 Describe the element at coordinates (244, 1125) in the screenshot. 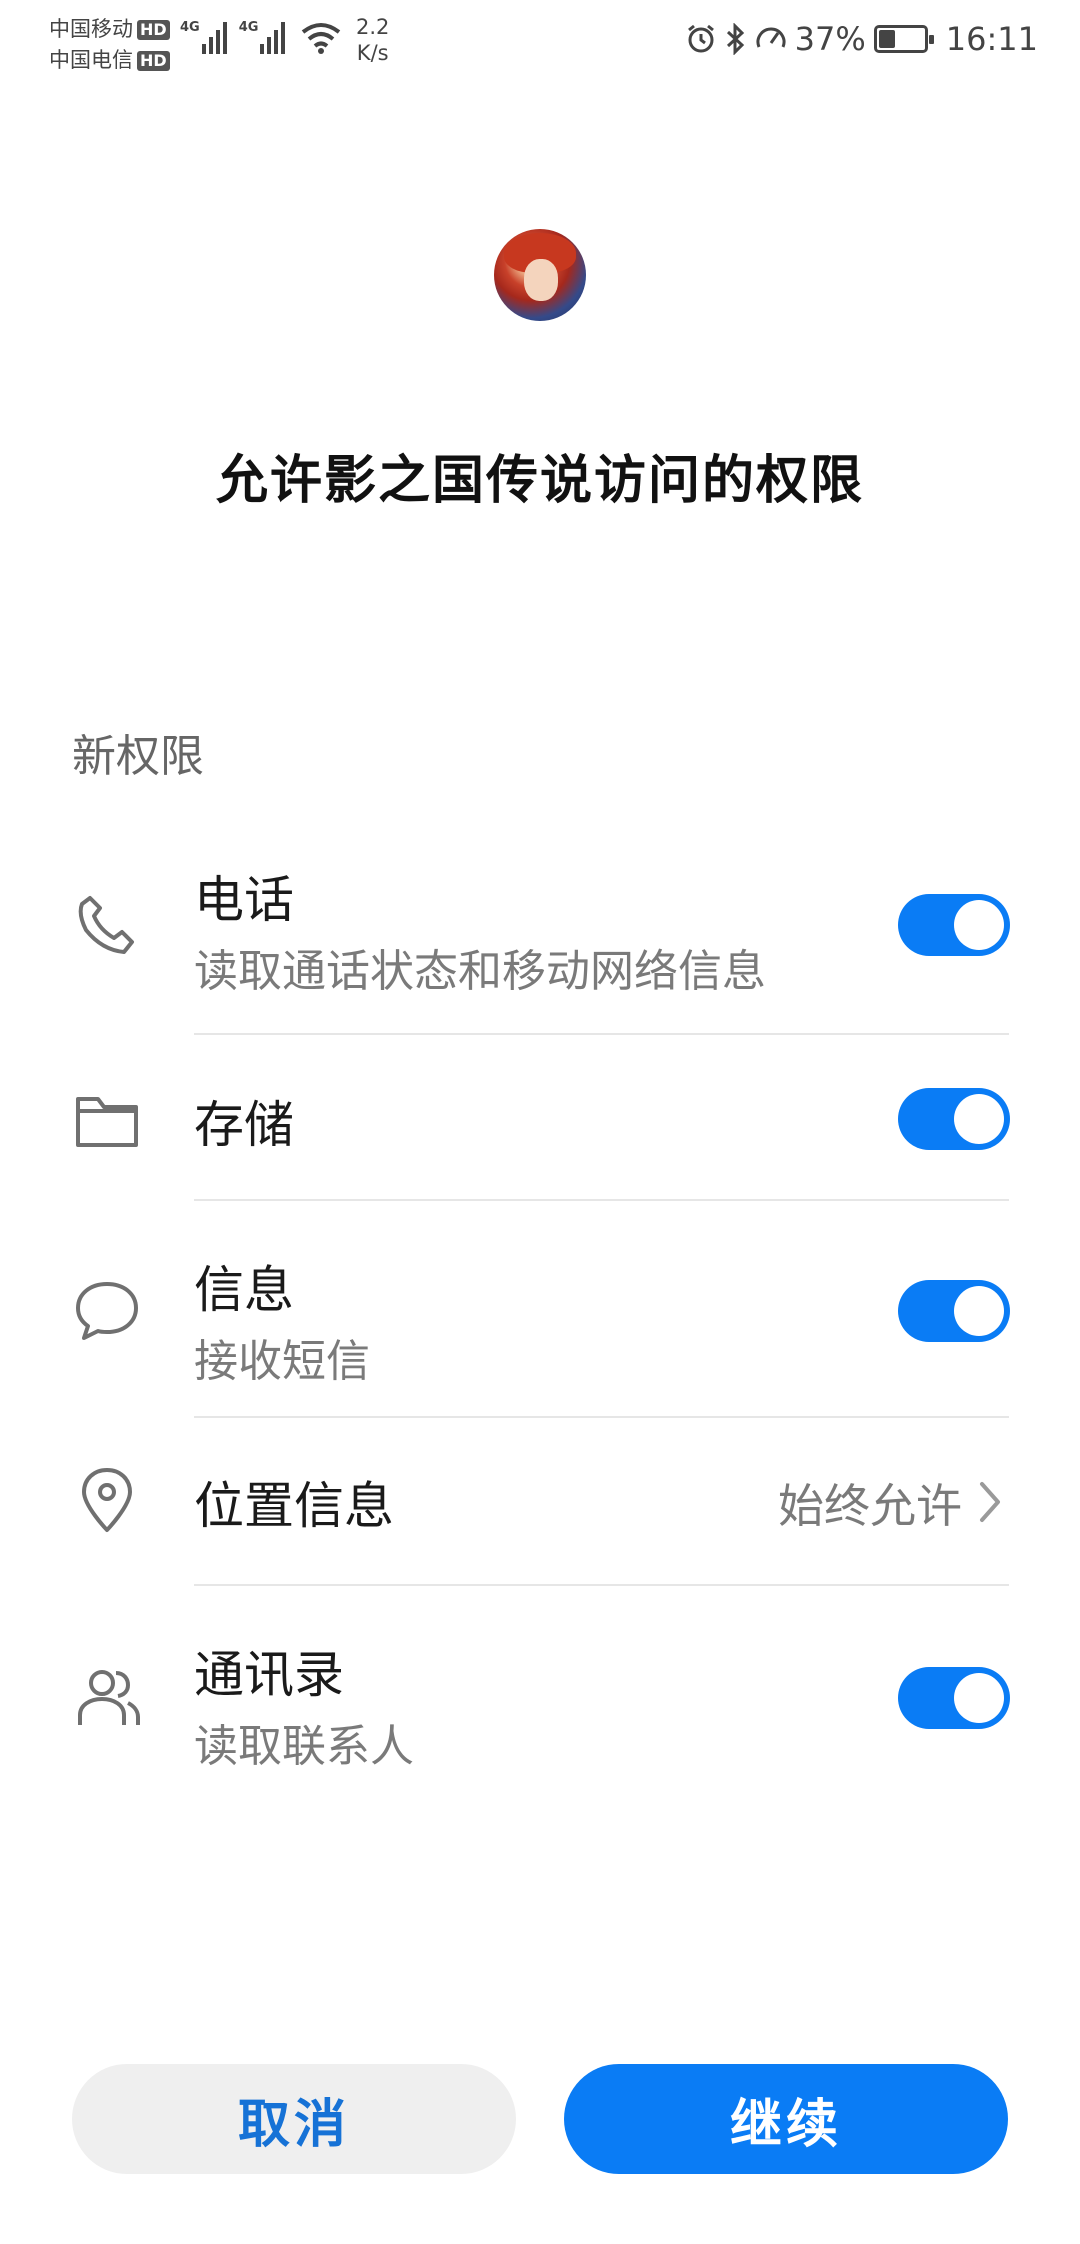

I see `permission-title: 存储` at that location.